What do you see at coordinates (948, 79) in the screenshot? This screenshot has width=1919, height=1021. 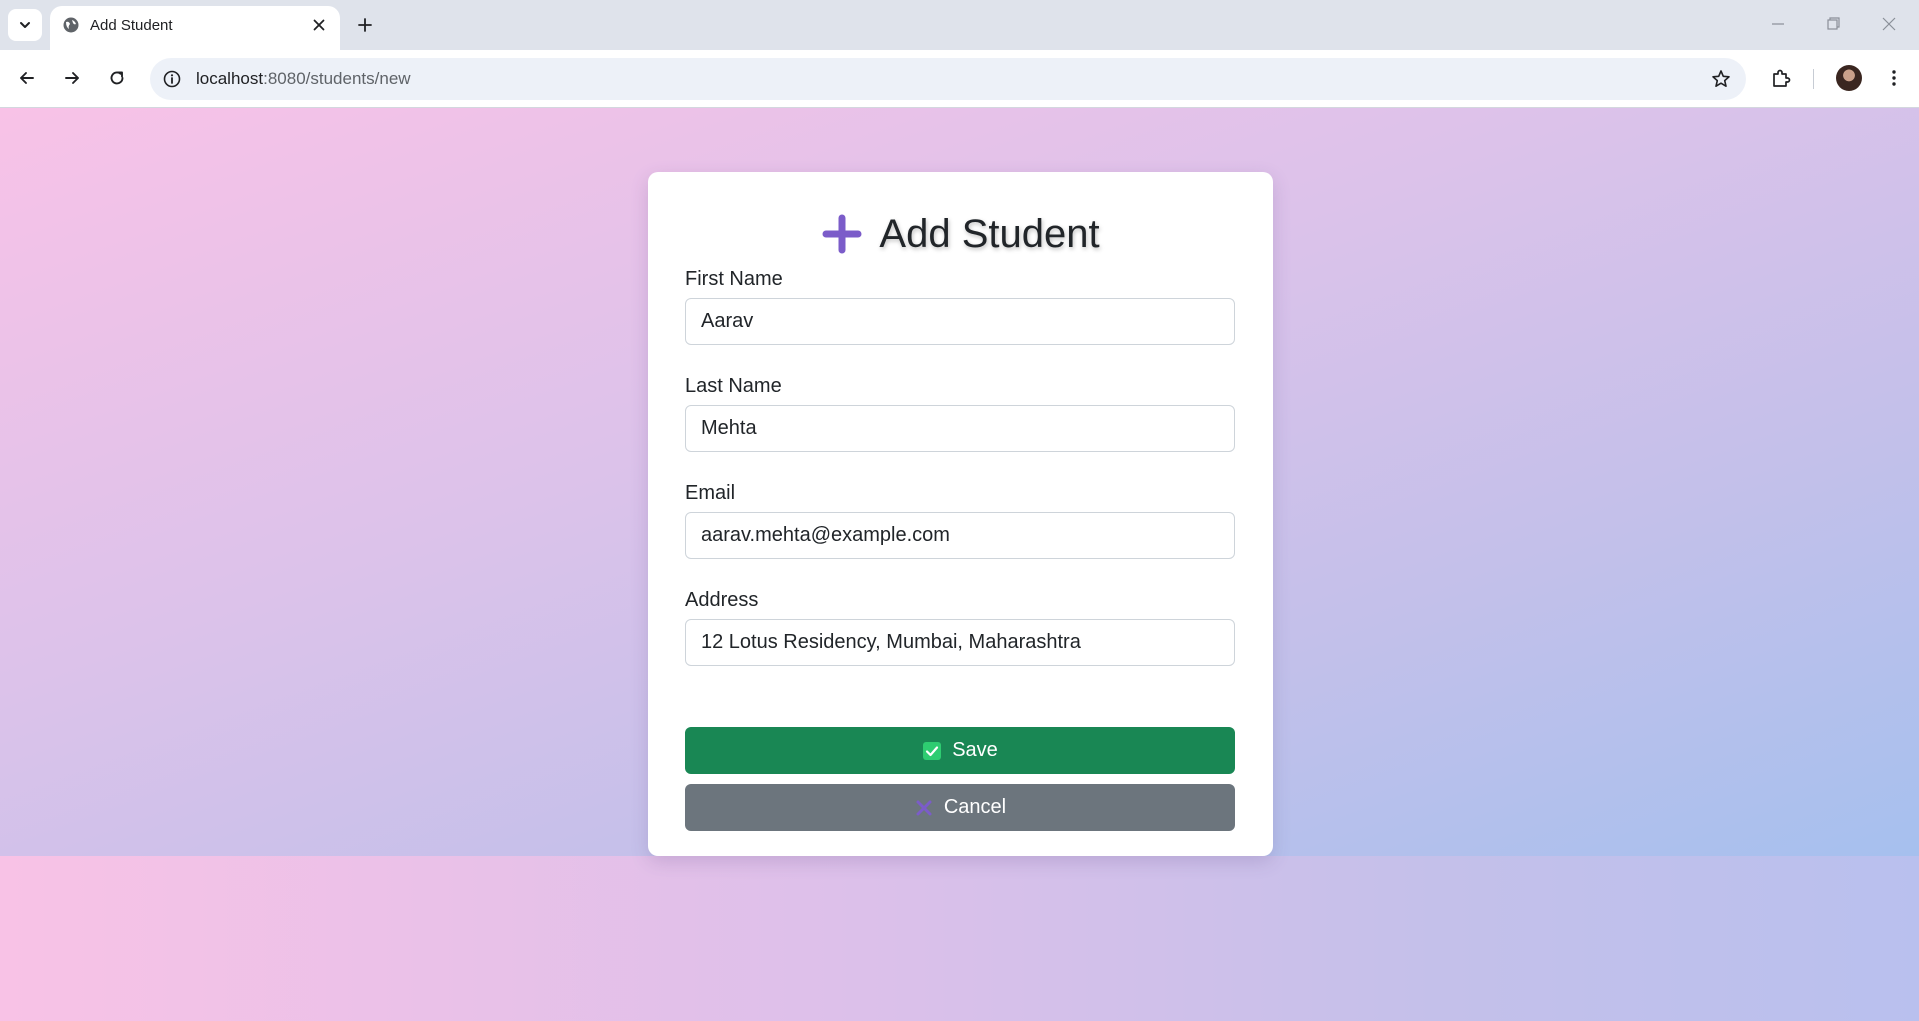 I see `address-bar: localhost:8080/students/new` at bounding box center [948, 79].